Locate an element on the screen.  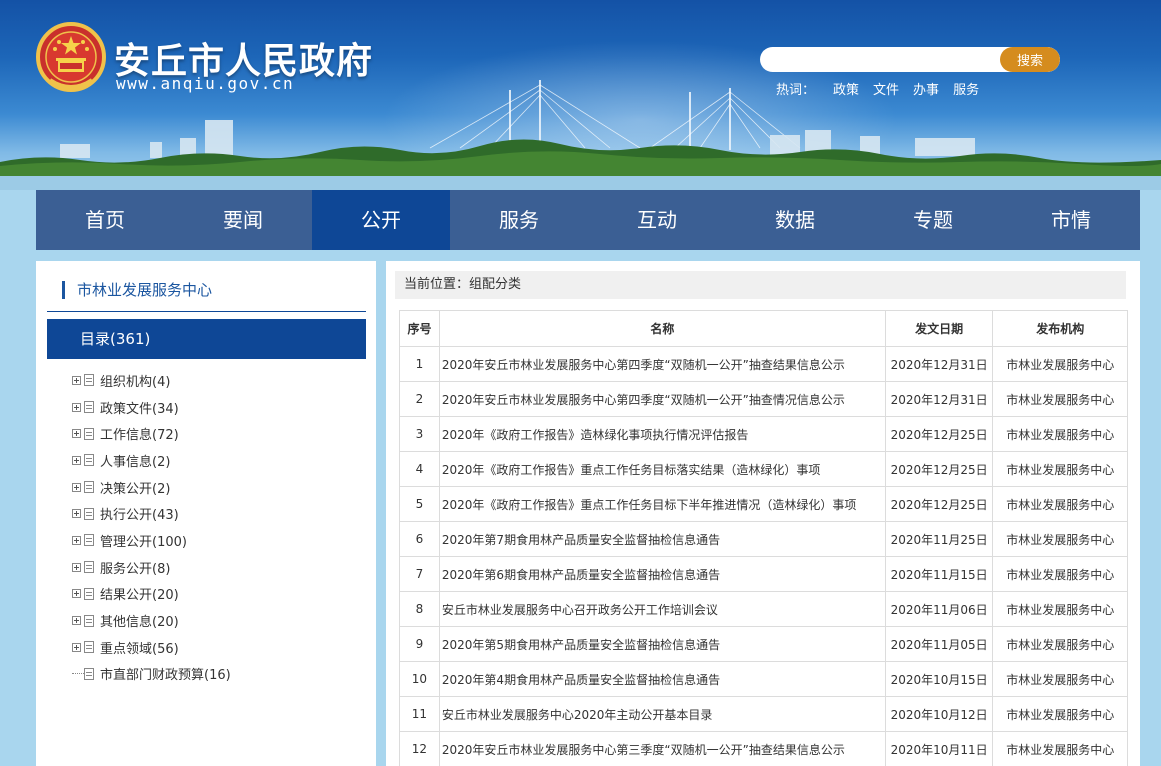
column-header-title: 名称 is located at coordinates (662, 328).